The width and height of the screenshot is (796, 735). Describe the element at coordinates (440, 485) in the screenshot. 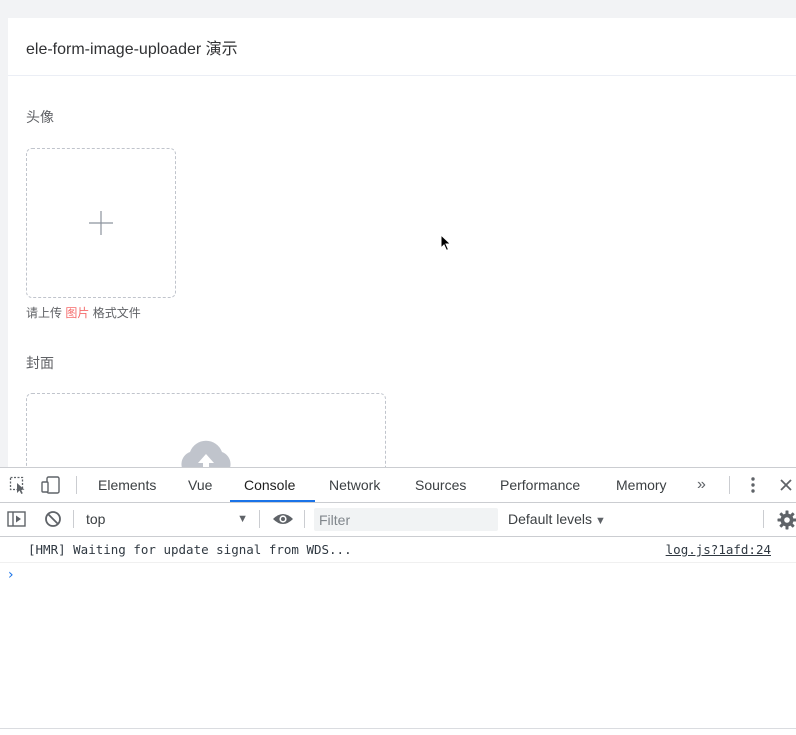

I see `tab-sources: Sources` at that location.